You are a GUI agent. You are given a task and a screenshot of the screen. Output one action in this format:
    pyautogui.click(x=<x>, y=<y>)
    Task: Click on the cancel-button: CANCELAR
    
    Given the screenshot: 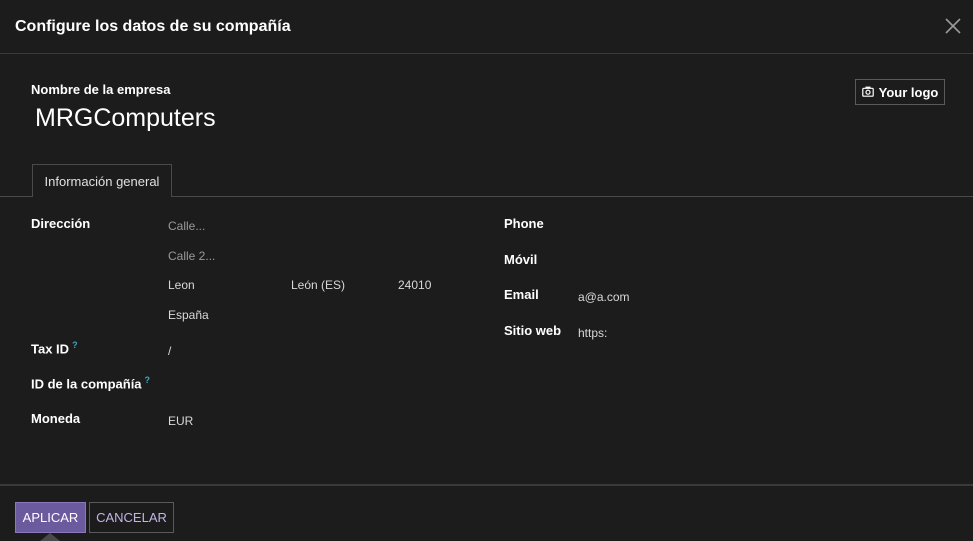 What is the action you would take?
    pyautogui.click(x=131, y=517)
    